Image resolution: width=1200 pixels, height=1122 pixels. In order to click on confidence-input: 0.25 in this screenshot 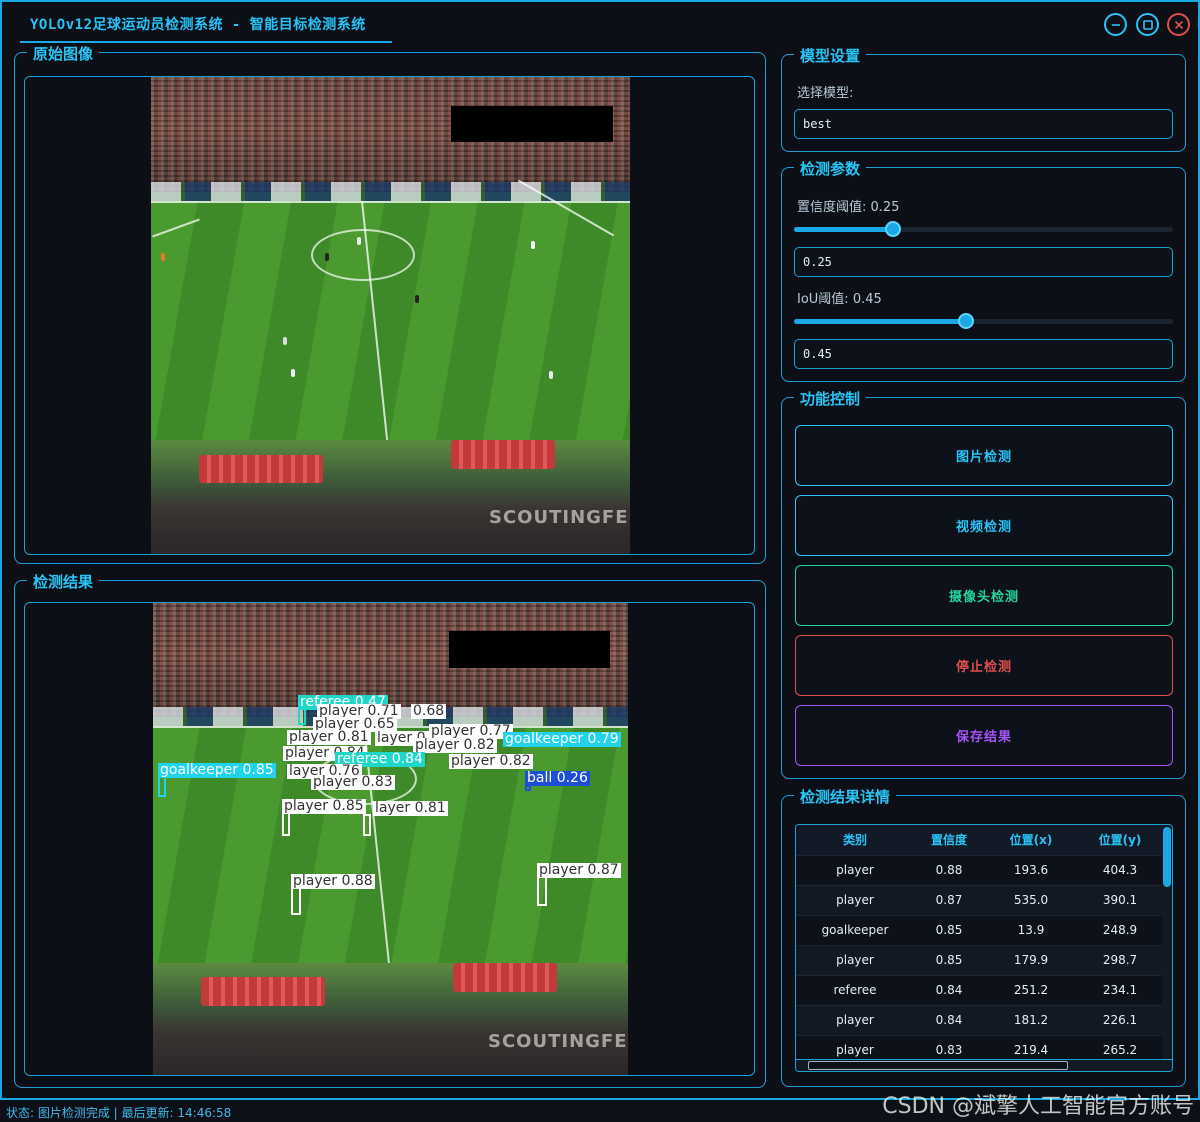, I will do `click(983, 262)`.